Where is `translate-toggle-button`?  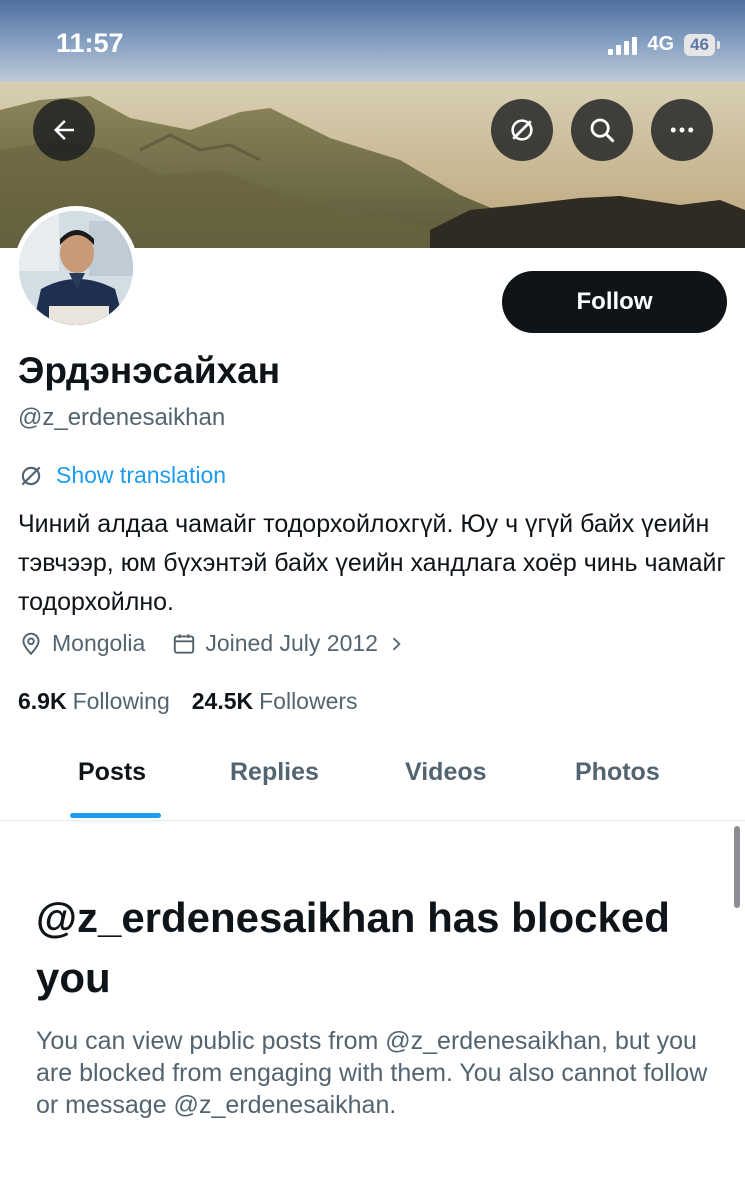 translate-toggle-button is located at coordinates (522, 130).